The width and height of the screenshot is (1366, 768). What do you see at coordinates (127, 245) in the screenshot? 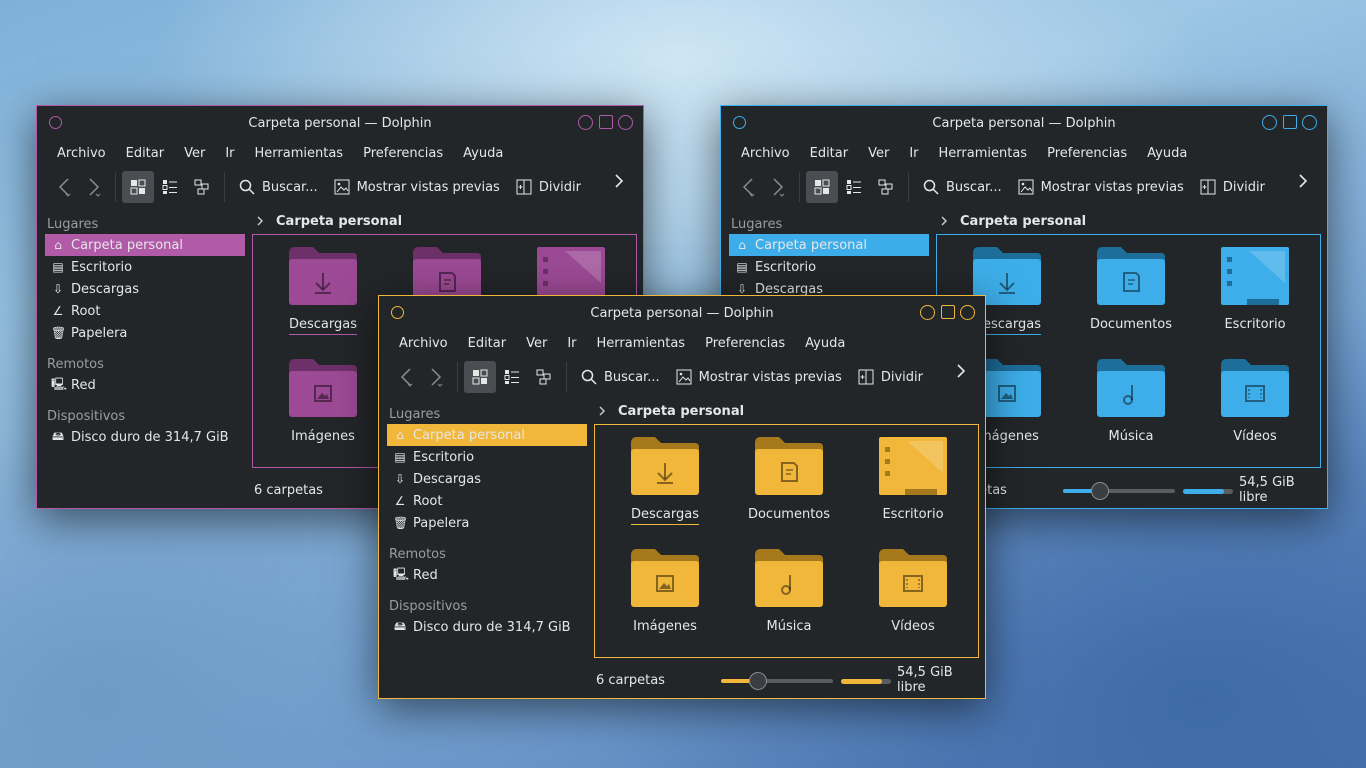
I see `place-label: Carpeta personal` at bounding box center [127, 245].